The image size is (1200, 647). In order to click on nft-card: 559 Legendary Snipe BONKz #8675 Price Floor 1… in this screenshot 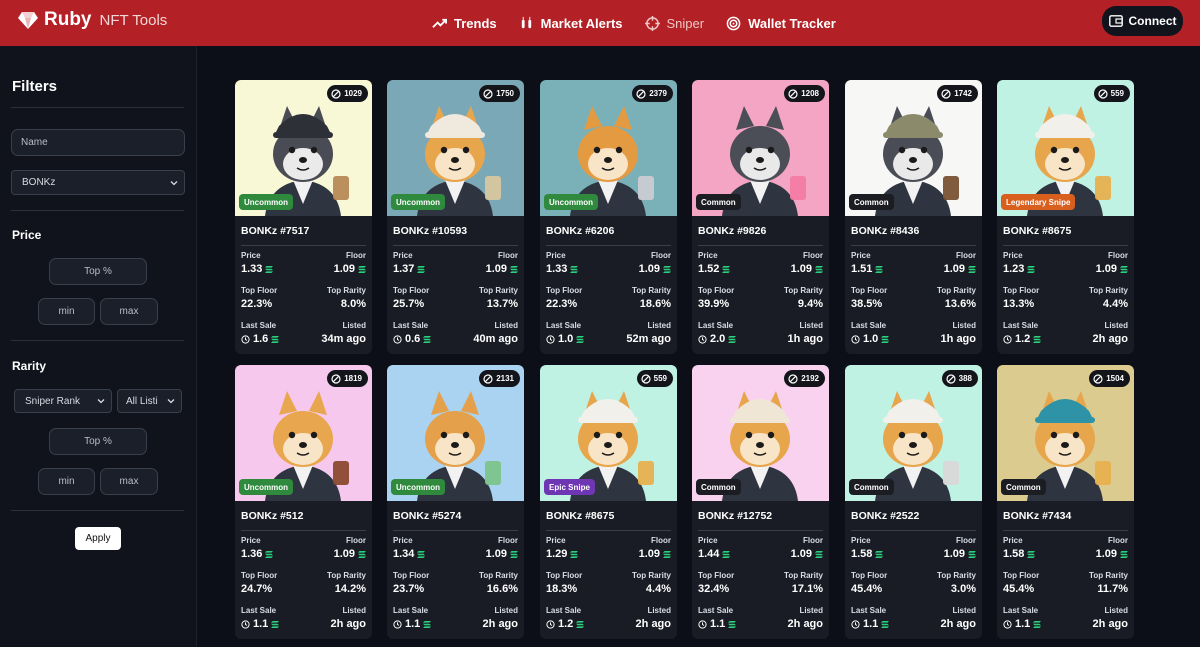, I will do `click(1065, 217)`.